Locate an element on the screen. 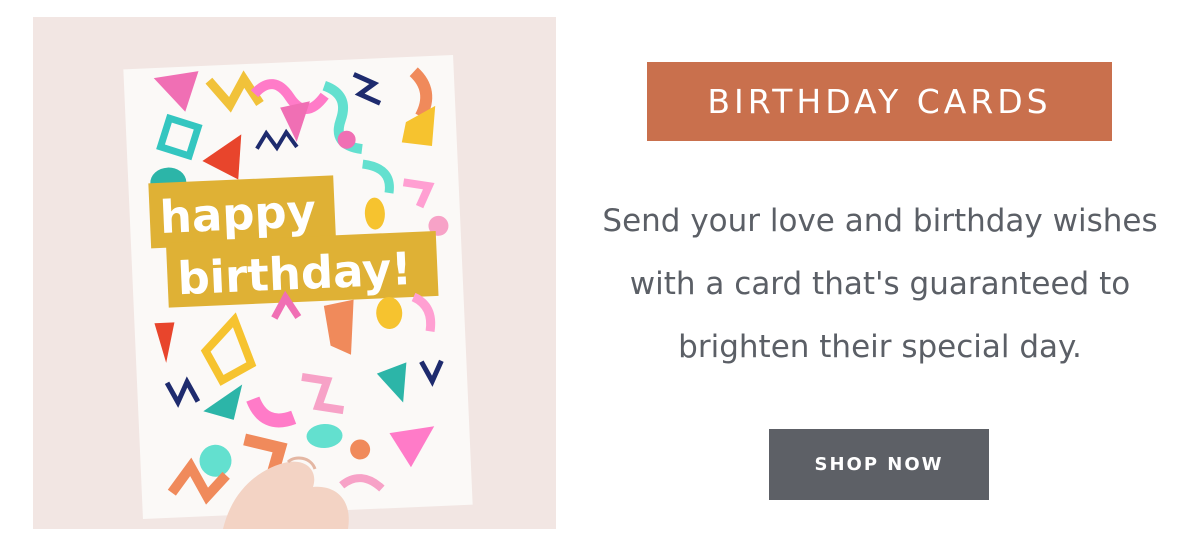 This screenshot has width=1200, height=550. card-text-birthday: birthday! is located at coordinates (294, 273).